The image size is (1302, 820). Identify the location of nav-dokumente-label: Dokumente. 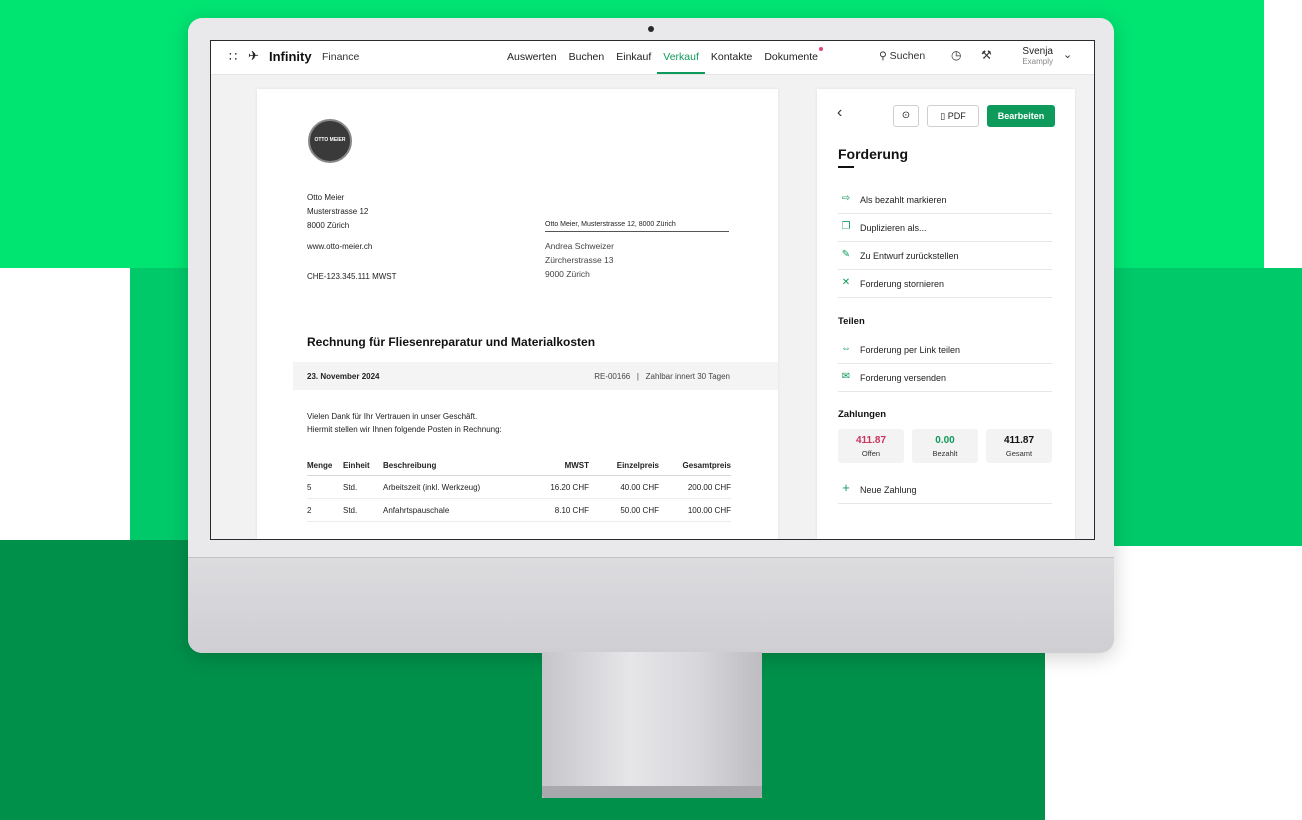
(791, 57).